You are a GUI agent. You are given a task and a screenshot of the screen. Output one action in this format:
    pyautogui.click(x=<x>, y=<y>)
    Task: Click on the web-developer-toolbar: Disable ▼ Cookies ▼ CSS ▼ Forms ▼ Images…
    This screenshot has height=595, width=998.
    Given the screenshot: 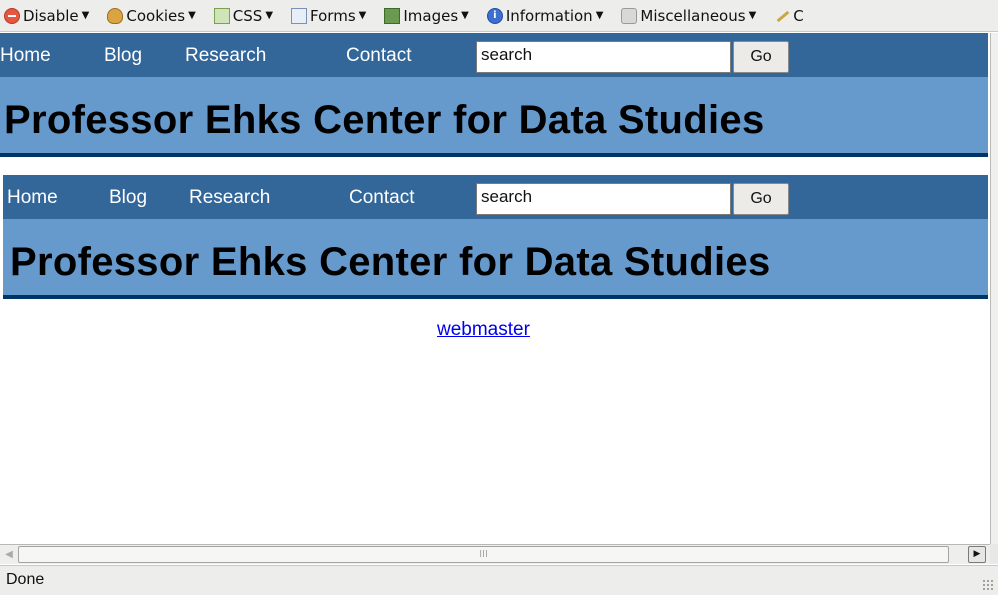 What is the action you would take?
    pyautogui.click(x=499, y=16)
    